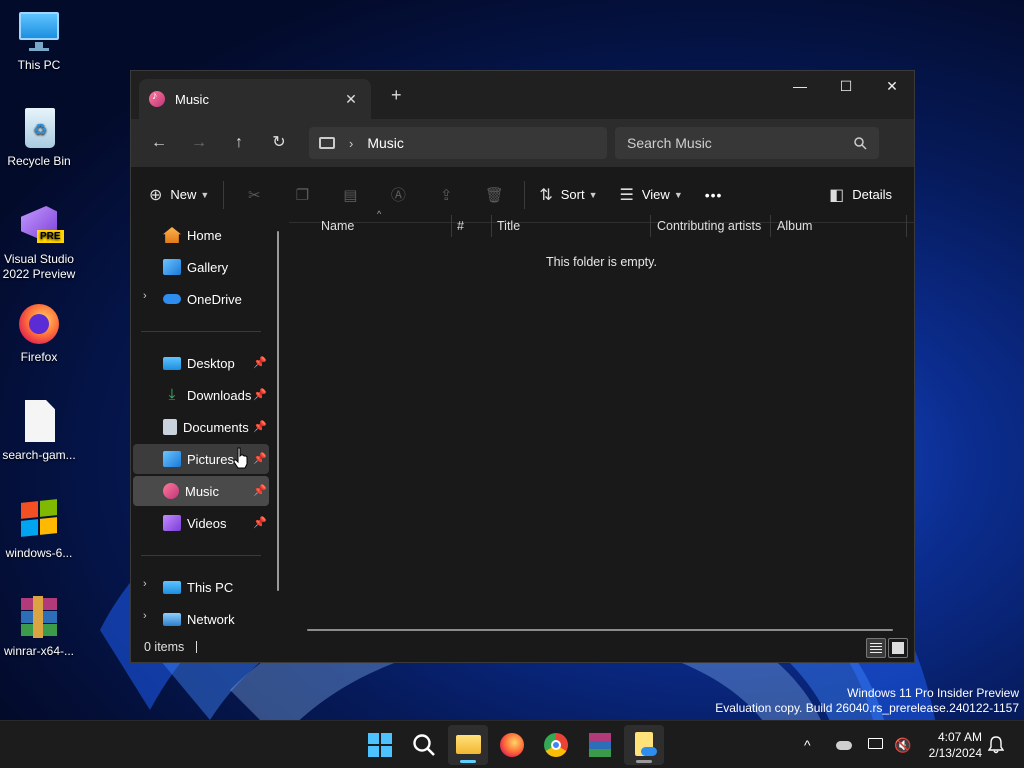 The image size is (1024, 768). Describe the element at coordinates (172, 363) in the screenshot. I see `desktop-folder-icon` at that location.